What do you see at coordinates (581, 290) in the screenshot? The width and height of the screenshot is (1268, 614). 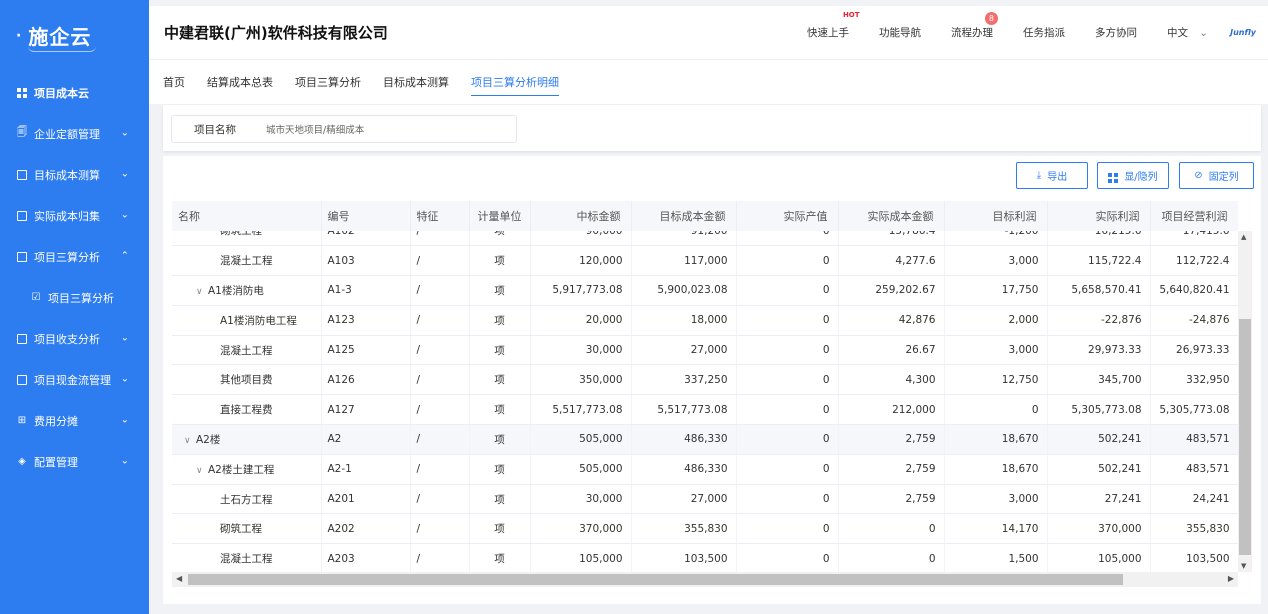 I see `cell-bid: 5,917,773.08` at bounding box center [581, 290].